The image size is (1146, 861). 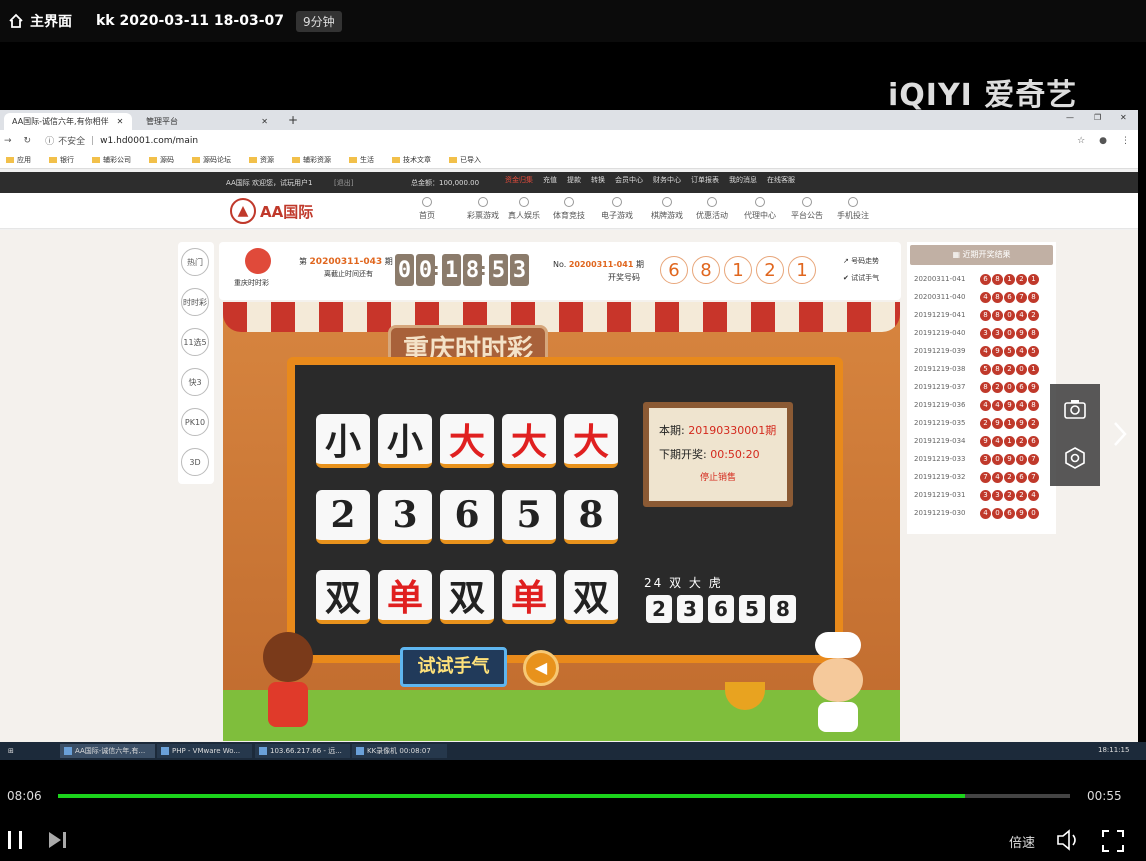 What do you see at coordinates (417, 159) in the screenshot?
I see `bookmark-label: 技术文章` at bounding box center [417, 159].